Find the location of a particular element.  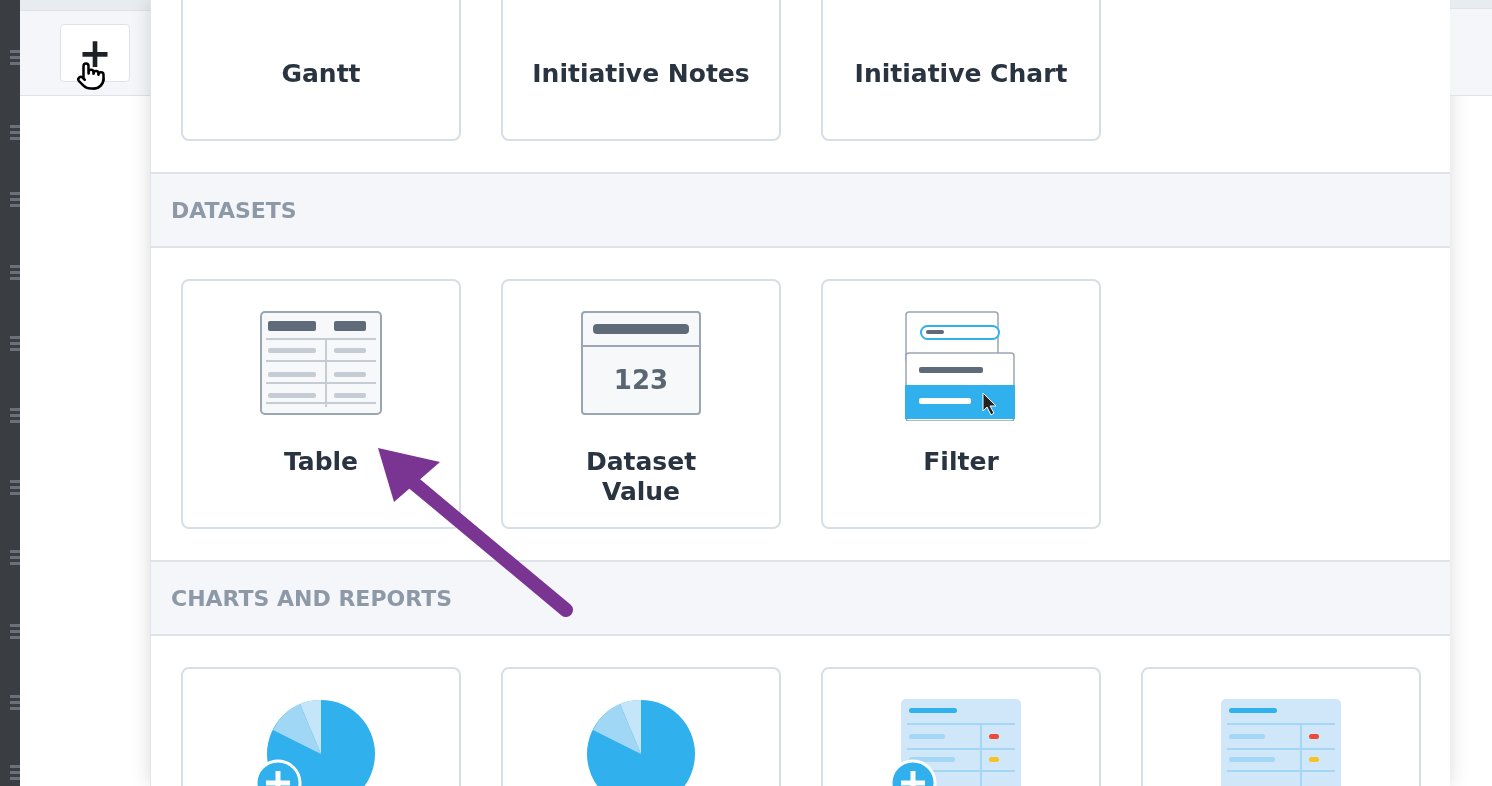

widget-card: Initiative Notes is located at coordinates (641, 70).